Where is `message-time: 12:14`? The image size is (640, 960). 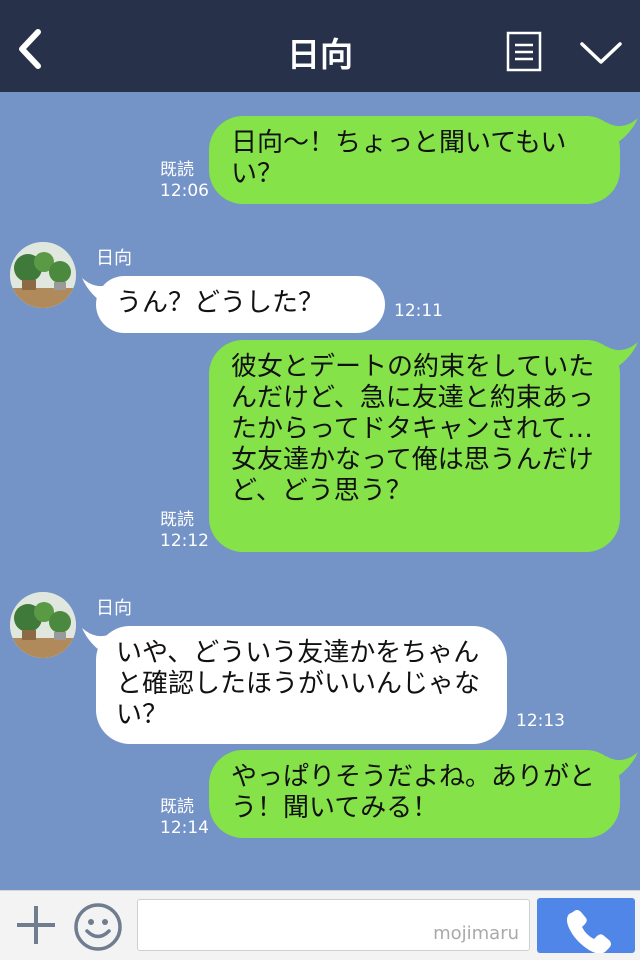 message-time: 12:14 is located at coordinates (184, 828).